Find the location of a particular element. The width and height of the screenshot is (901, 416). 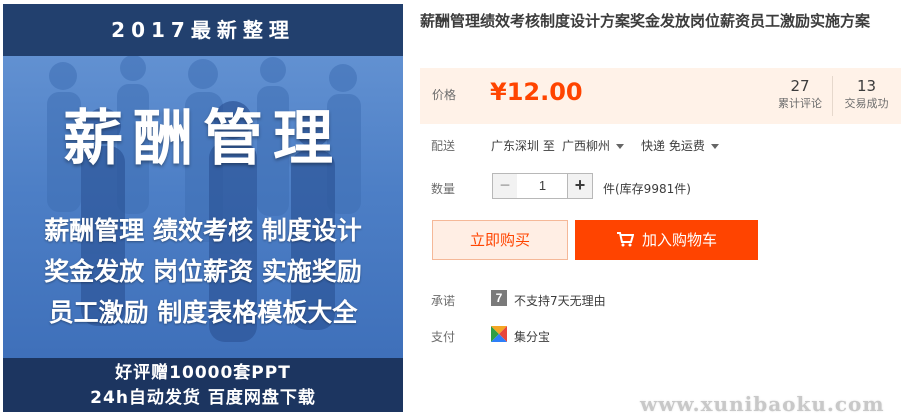

payment-label: 支付 is located at coordinates (443, 337).